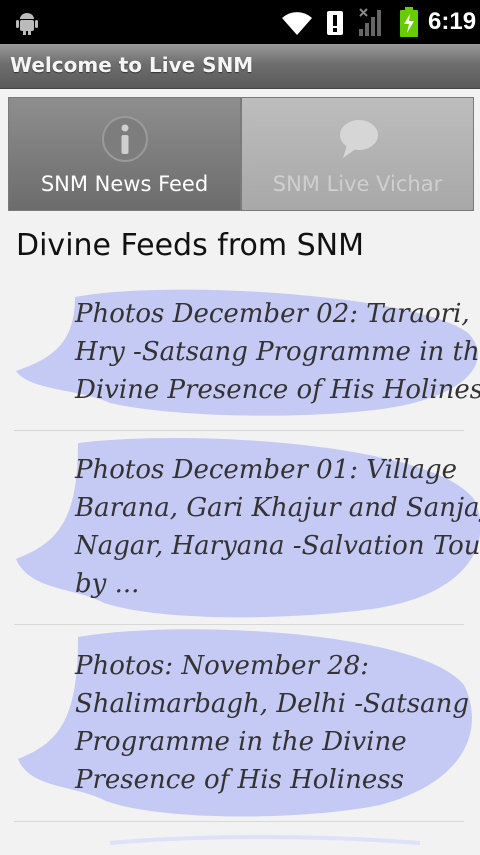 The image size is (480, 855). What do you see at coordinates (358, 139) in the screenshot?
I see `speech-bubble-icon` at bounding box center [358, 139].